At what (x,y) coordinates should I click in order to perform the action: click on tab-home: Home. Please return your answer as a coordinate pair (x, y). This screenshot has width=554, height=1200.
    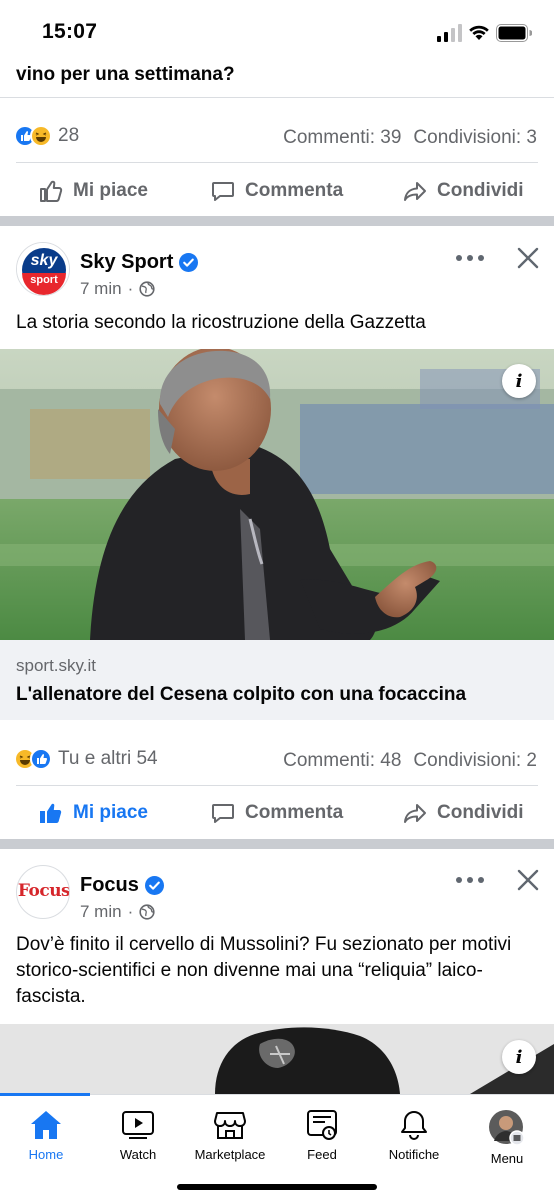
    Looking at the image, I should click on (46, 1135).